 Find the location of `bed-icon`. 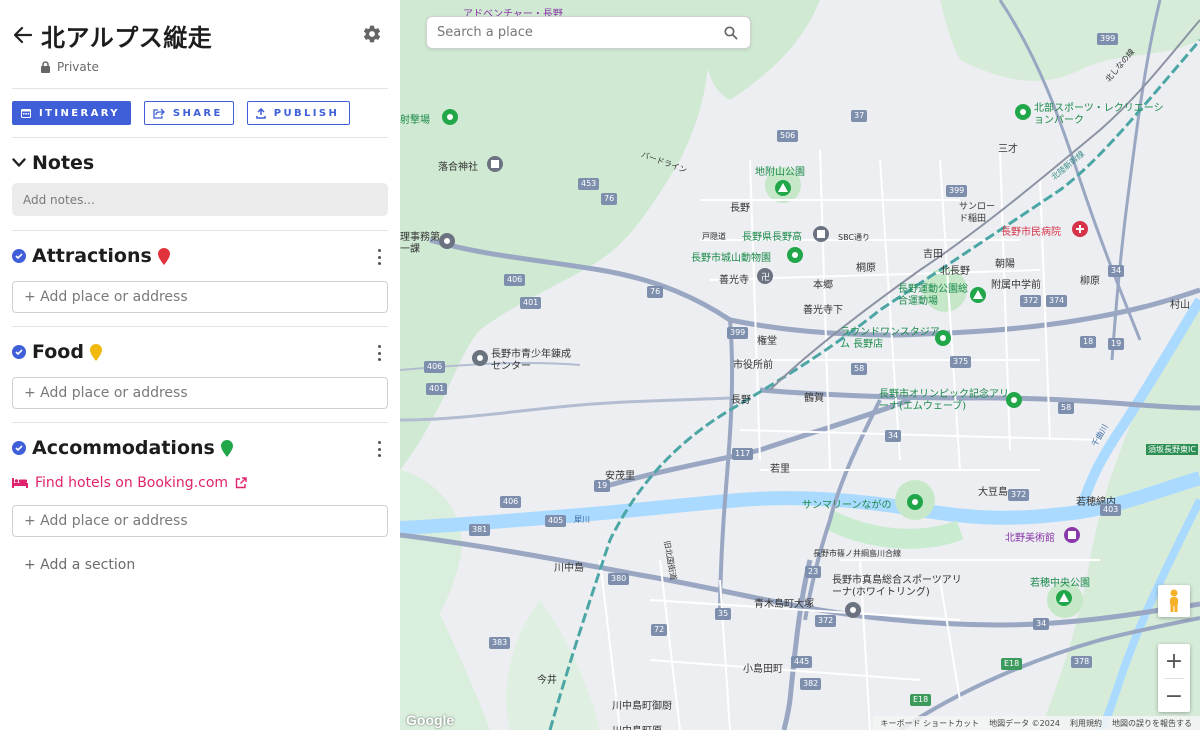

bed-icon is located at coordinates (20, 483).